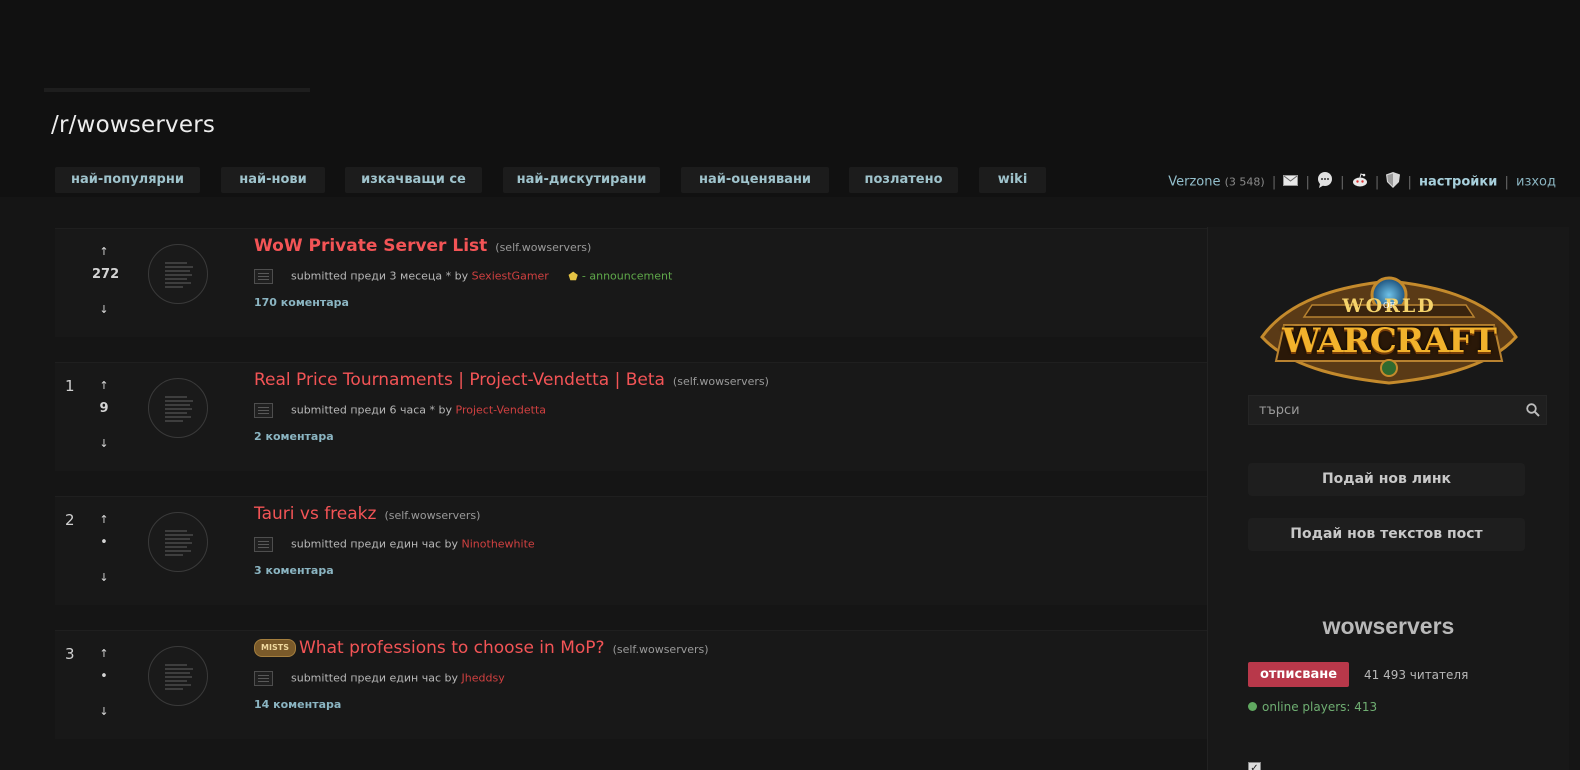 This screenshot has height=770, width=1580. I want to click on announcement-star-icon: ⬟, so click(573, 276).